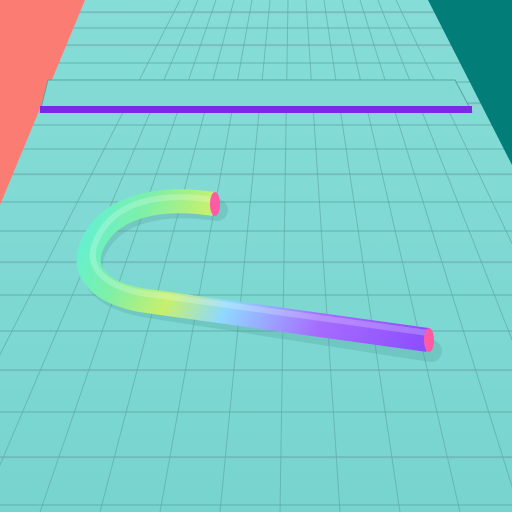 The height and width of the screenshot is (512, 512). I want to click on rope-end-cap-bottom, so click(429, 340).